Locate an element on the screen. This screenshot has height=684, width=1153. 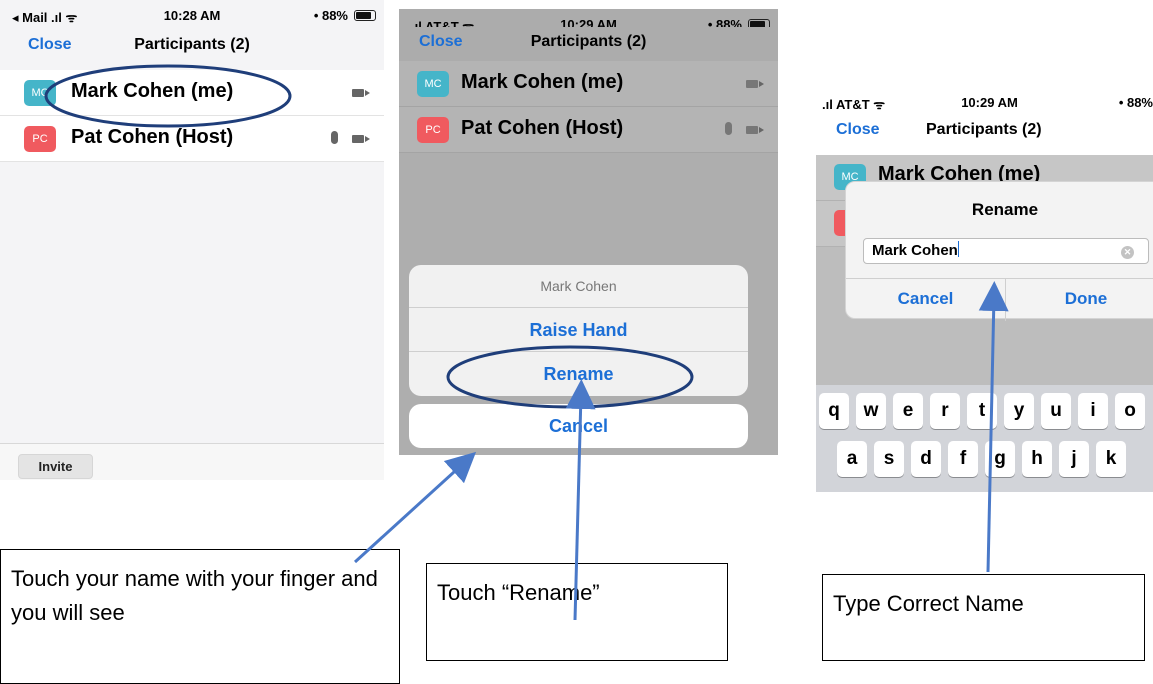
invite-button: Invite is located at coordinates (55, 466).